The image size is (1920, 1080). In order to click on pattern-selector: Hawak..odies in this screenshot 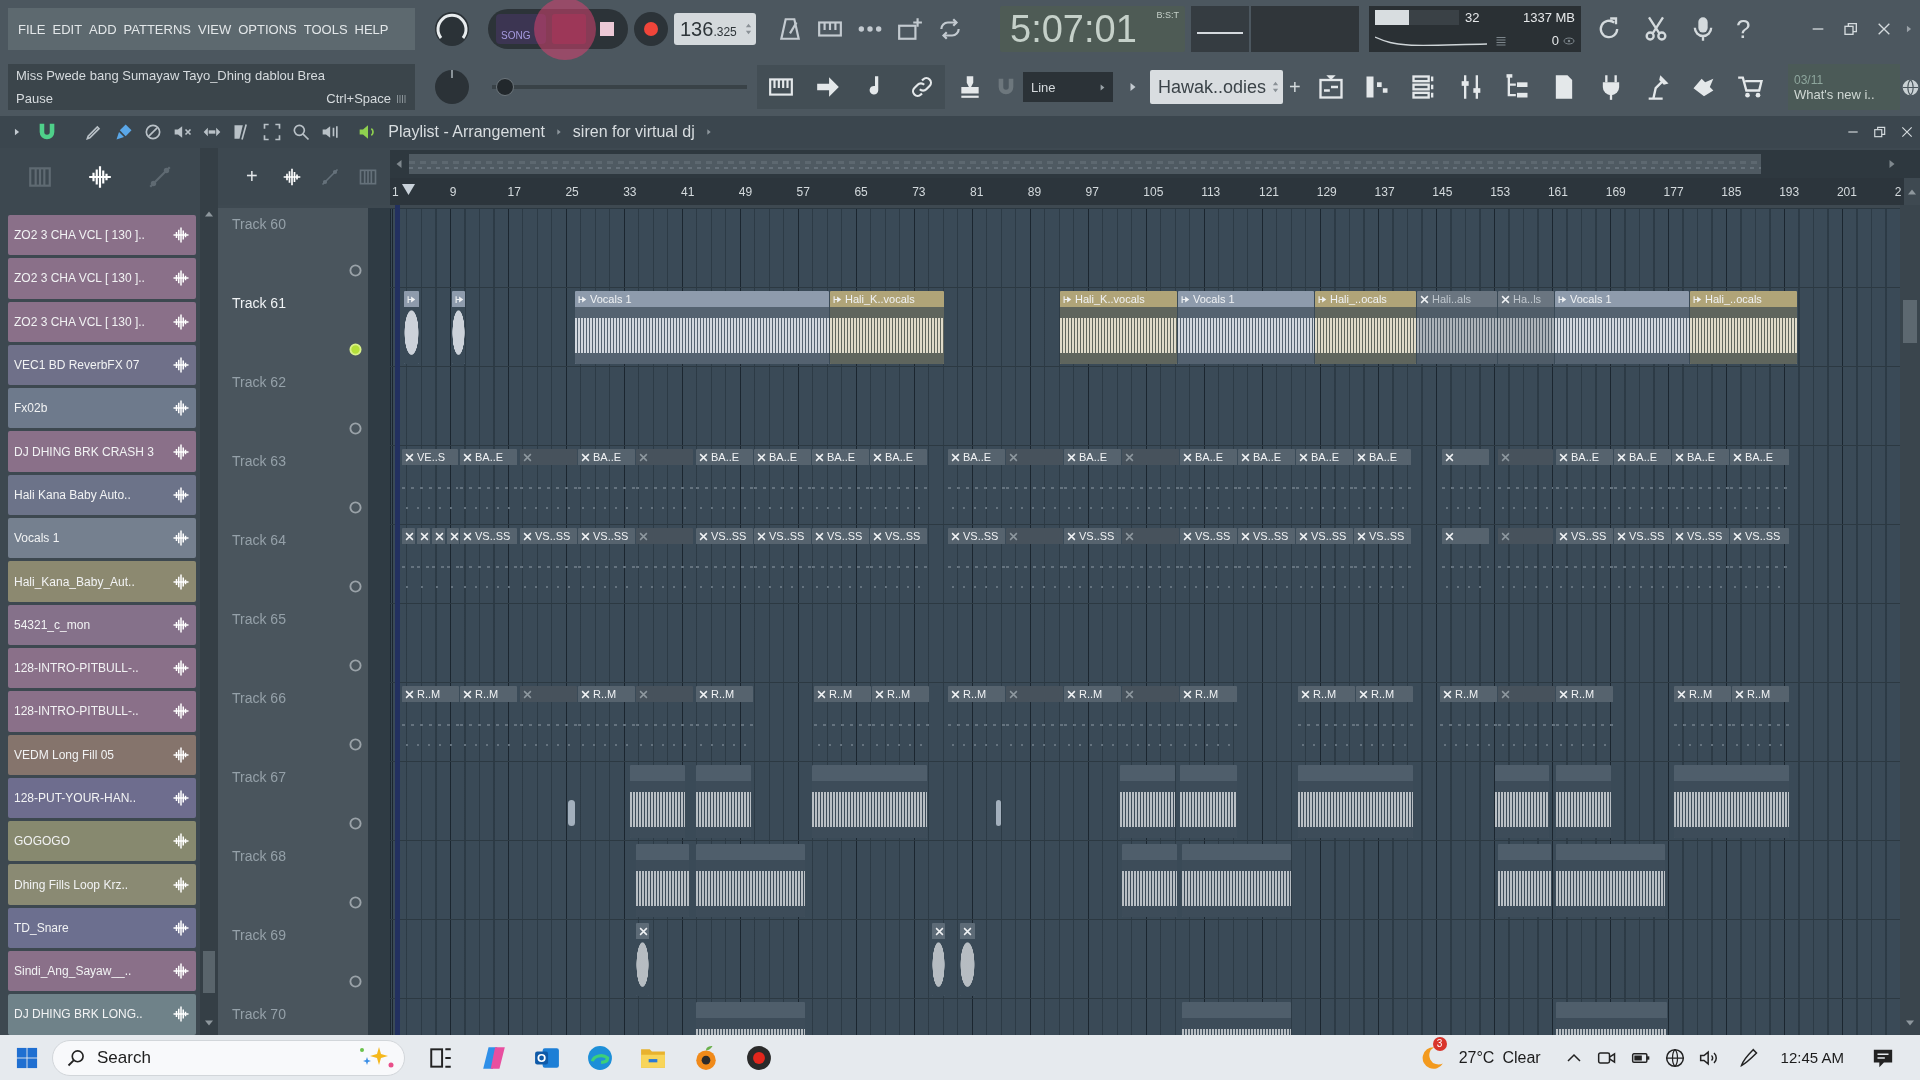, I will do `click(1216, 87)`.